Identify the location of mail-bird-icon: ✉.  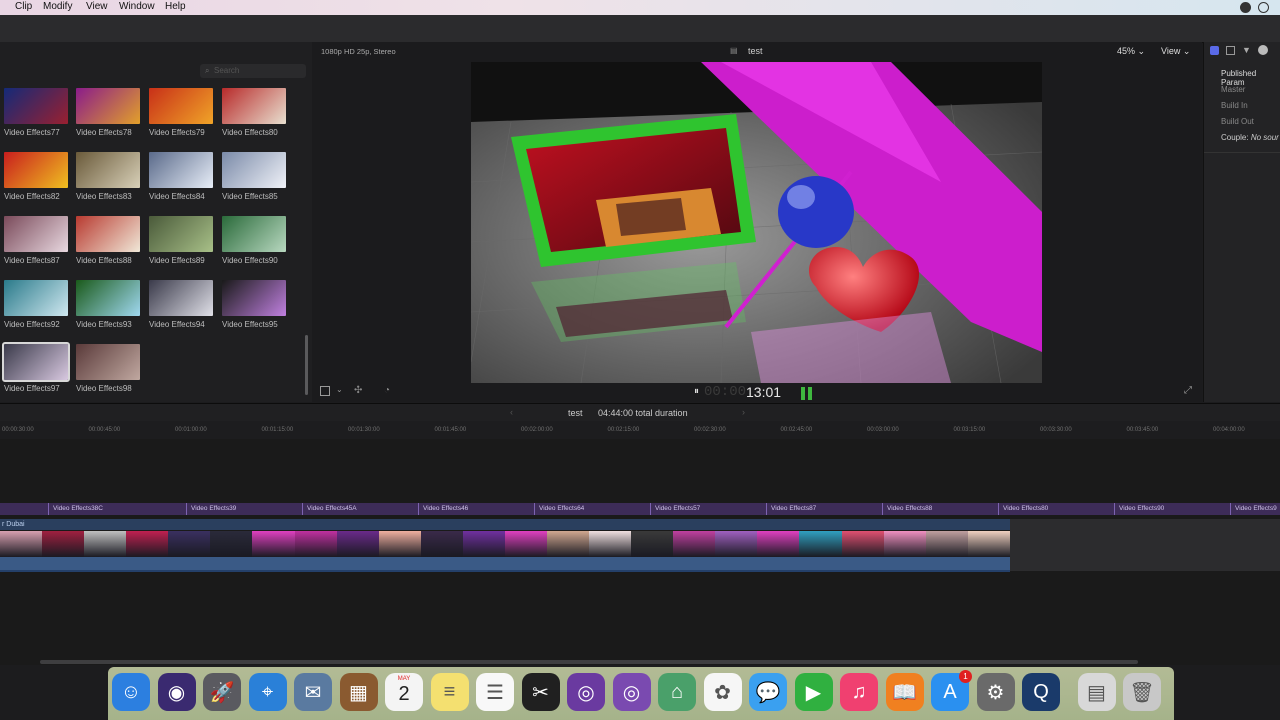
(313, 692).